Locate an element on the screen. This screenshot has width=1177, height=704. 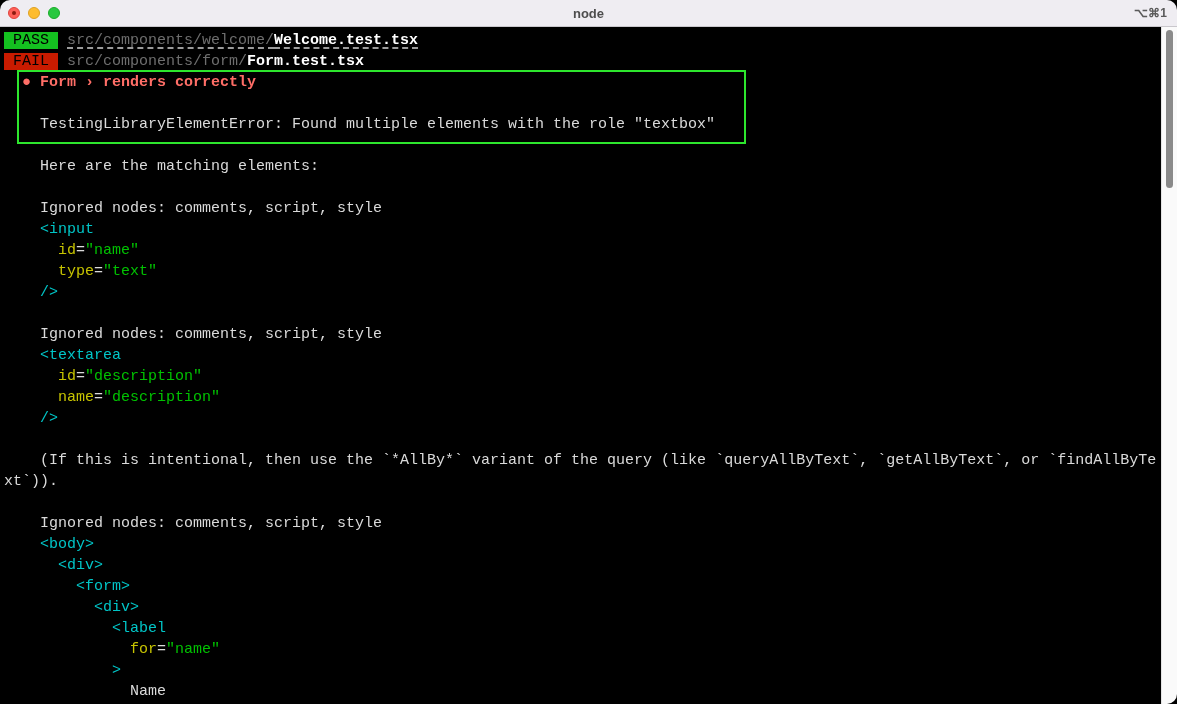
file-name: Form.test.tsx is located at coordinates (306, 61).